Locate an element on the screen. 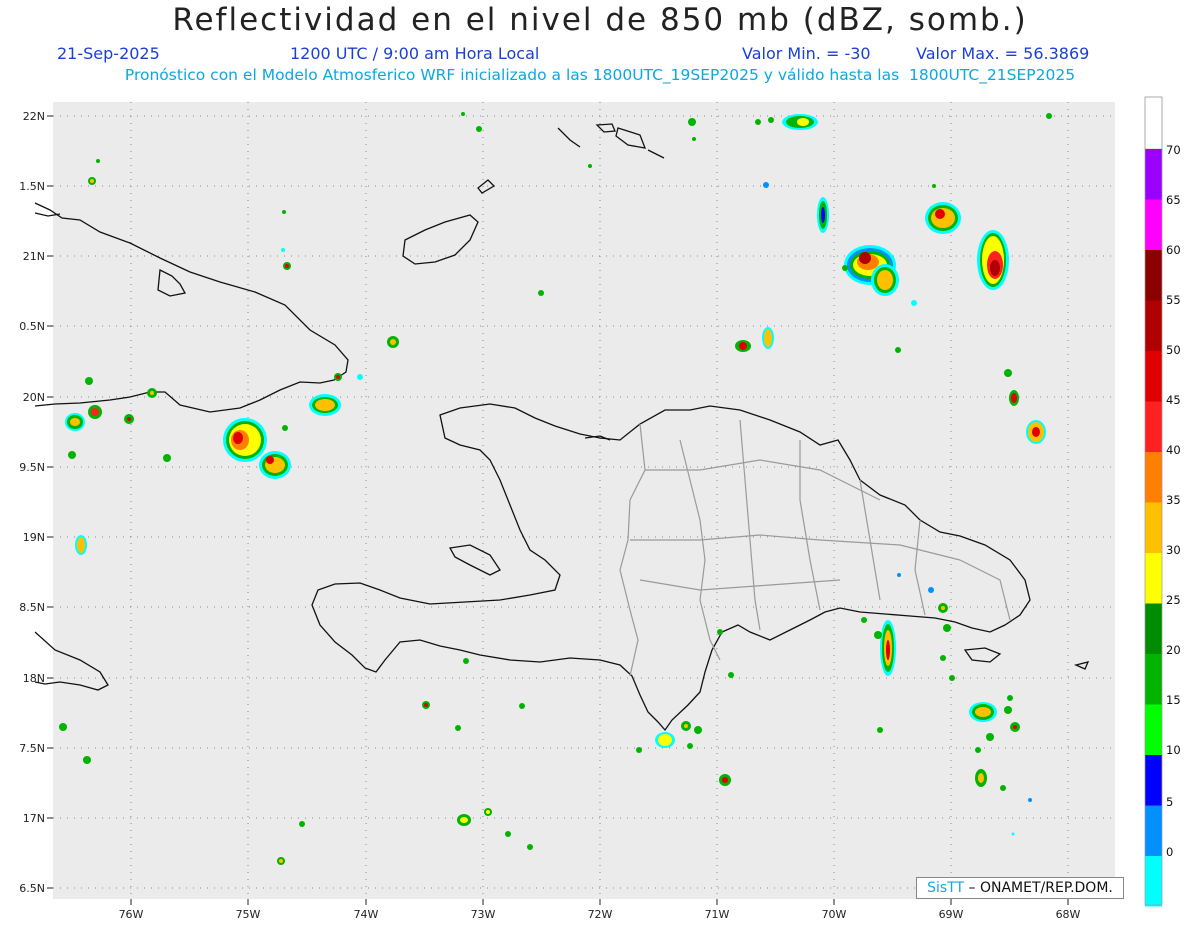 The image size is (1200, 927). colorbar-label: 50 is located at coordinates (1173, 350).